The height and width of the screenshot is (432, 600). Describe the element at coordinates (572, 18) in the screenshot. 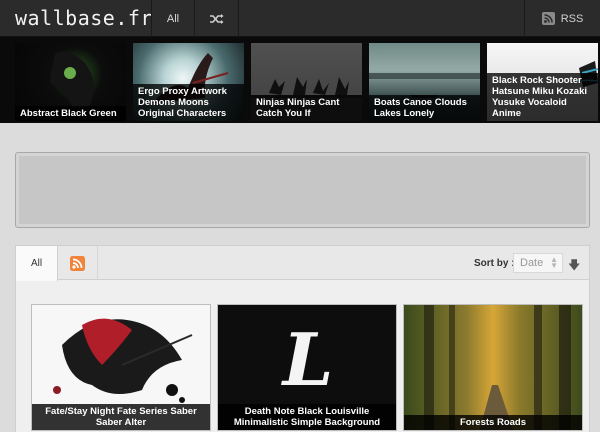

I see `rss-label: RSS` at that location.